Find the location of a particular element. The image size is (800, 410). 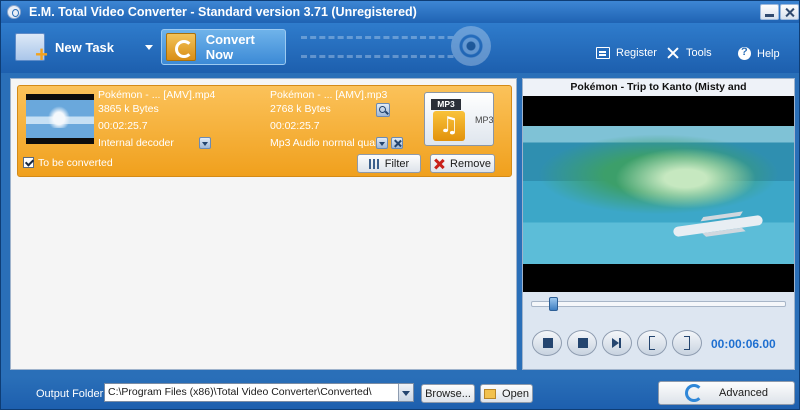

convert-icon is located at coordinates (181, 47).